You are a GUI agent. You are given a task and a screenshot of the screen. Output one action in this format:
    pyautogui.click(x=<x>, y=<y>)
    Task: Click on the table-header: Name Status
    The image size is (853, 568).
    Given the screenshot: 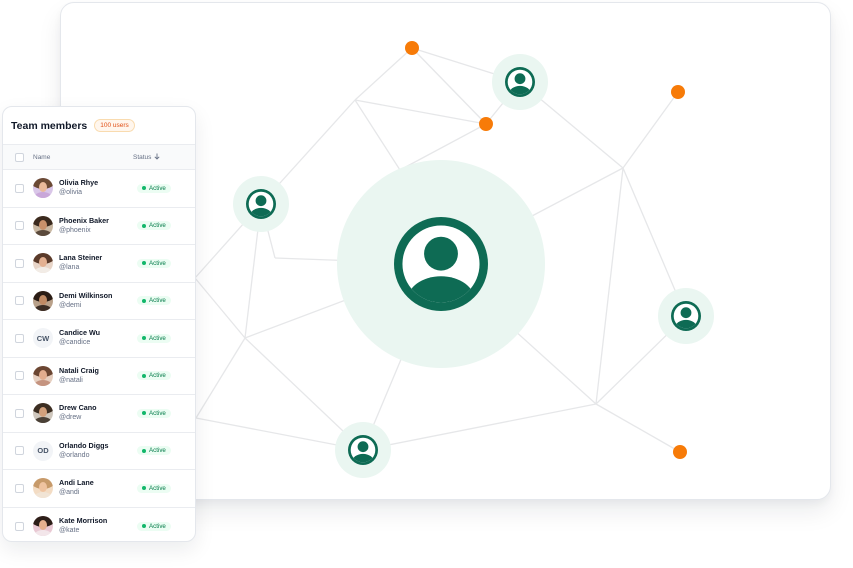 What is the action you would take?
    pyautogui.click(x=99, y=157)
    